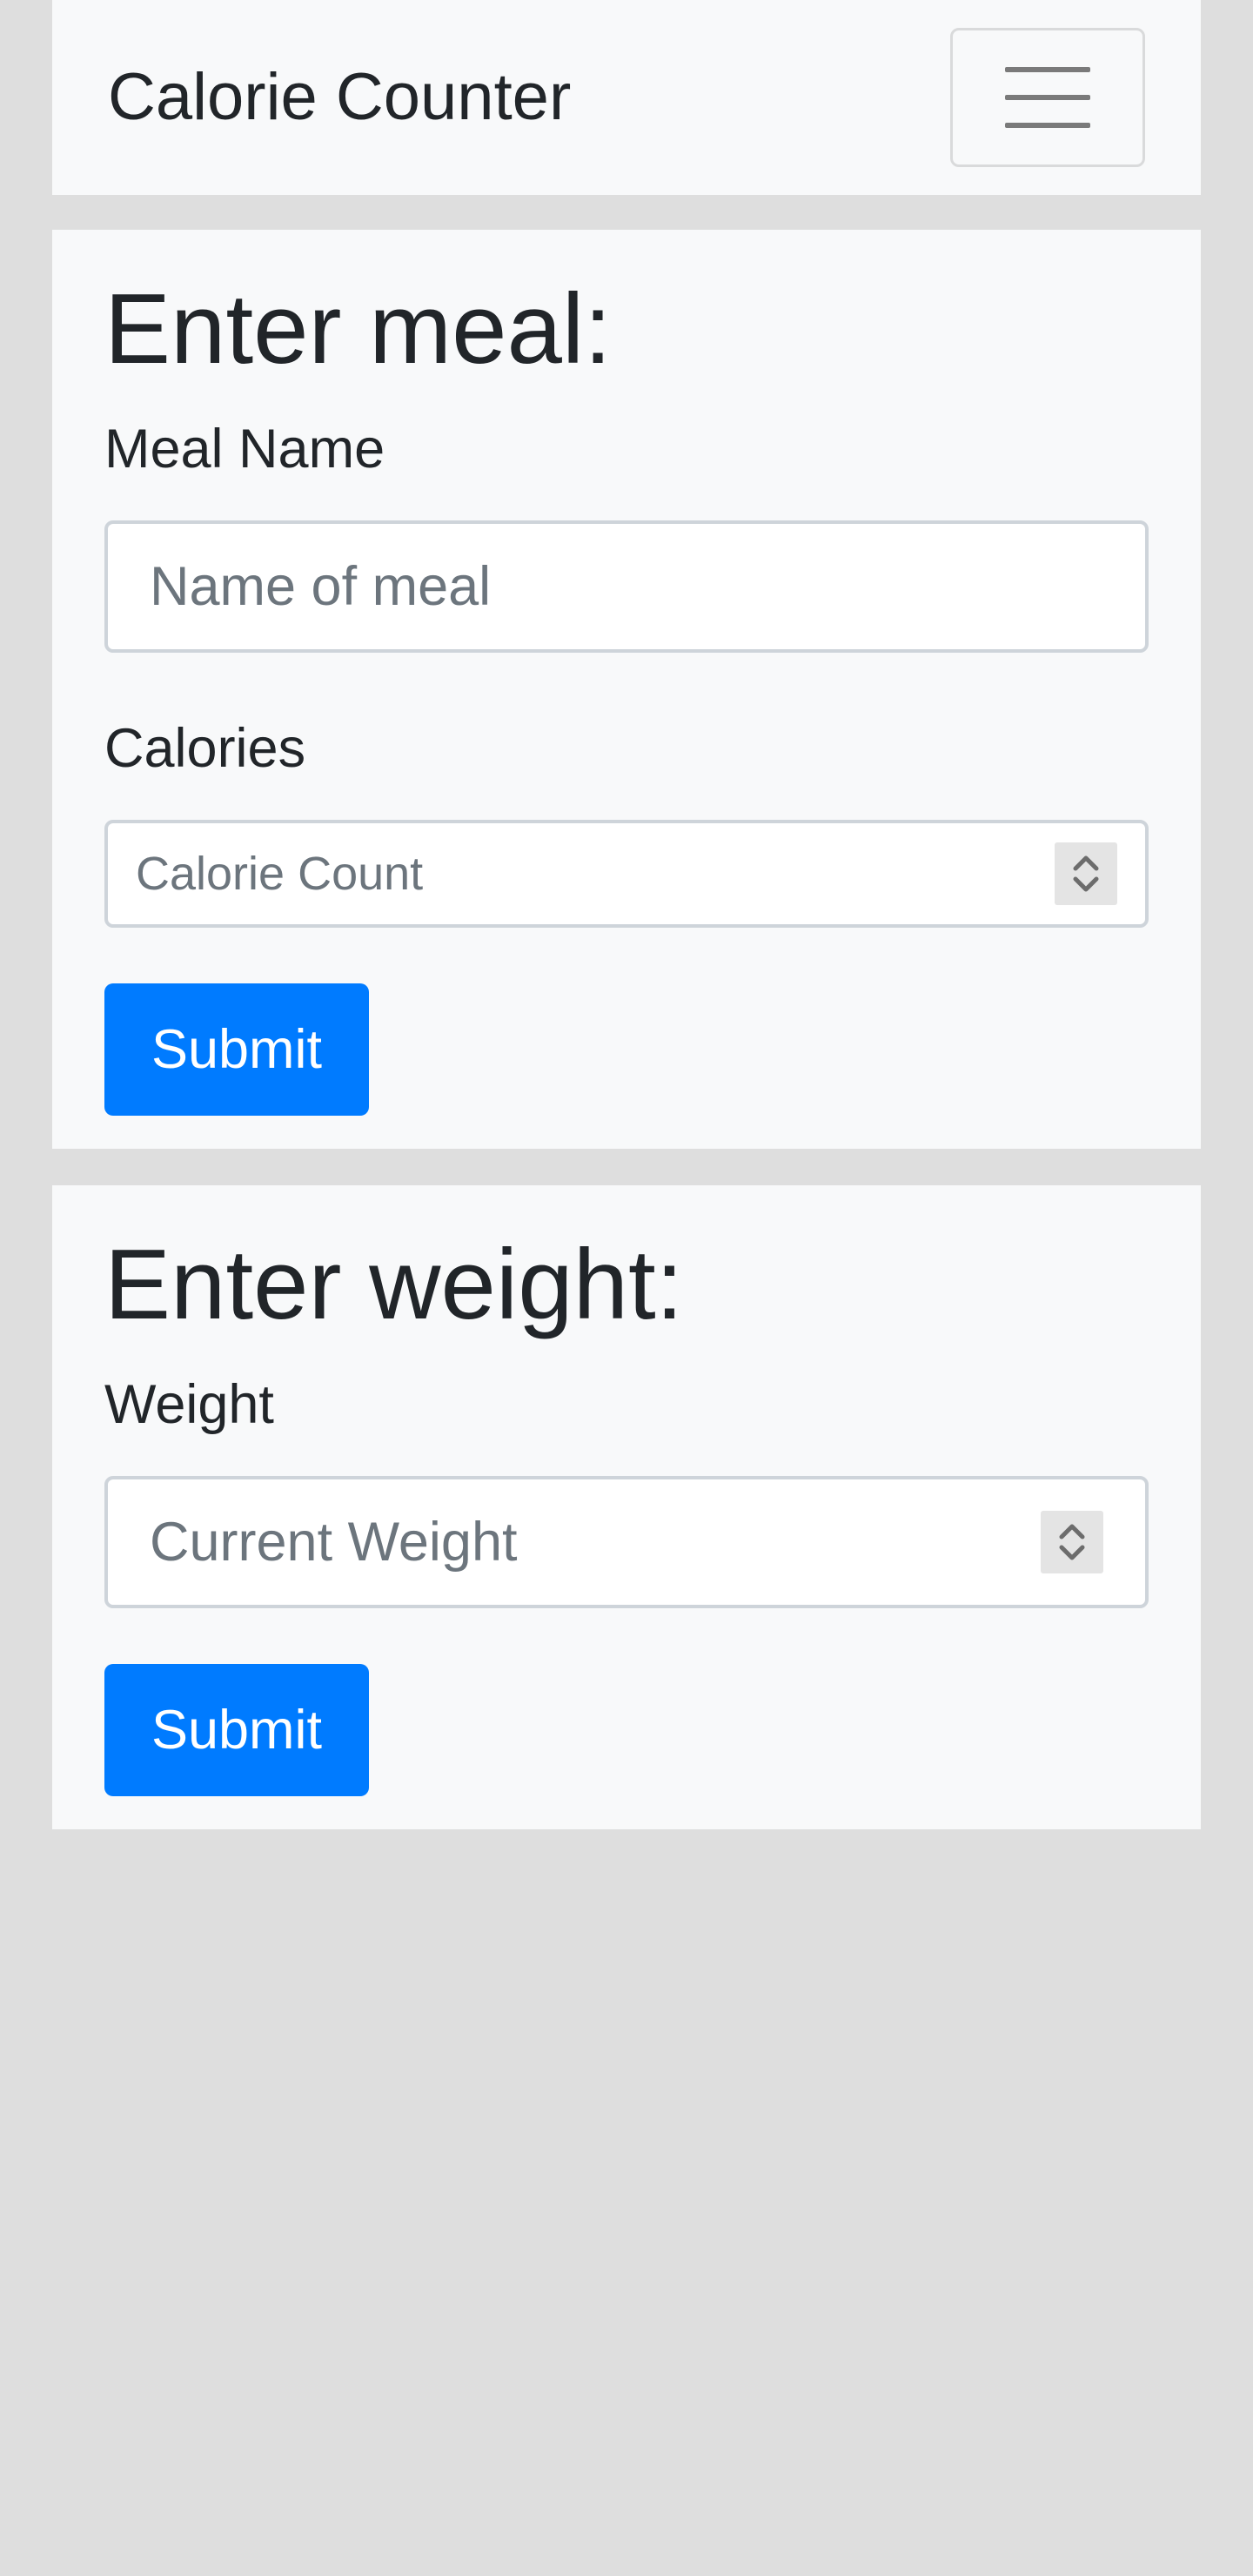  Describe the element at coordinates (339, 97) in the screenshot. I see `navbar-brand: Calorie Counter` at that location.